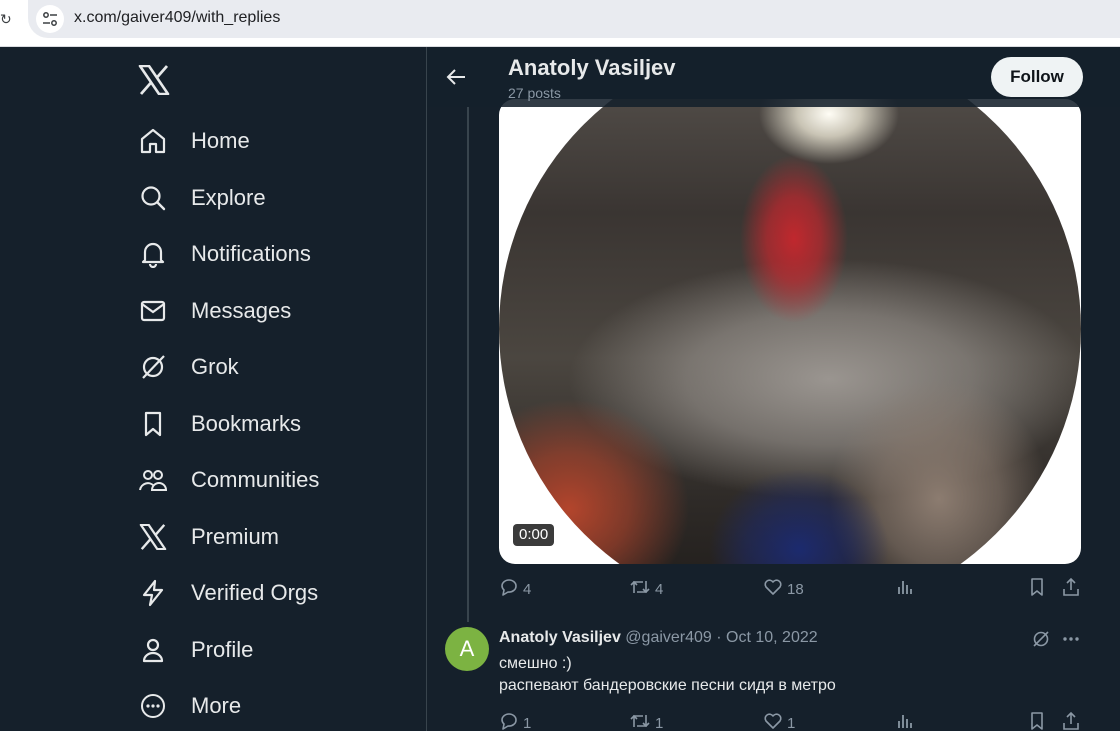 The height and width of the screenshot is (731, 1120). What do you see at coordinates (659, 722) in the screenshot?
I see `repost-count: 1` at bounding box center [659, 722].